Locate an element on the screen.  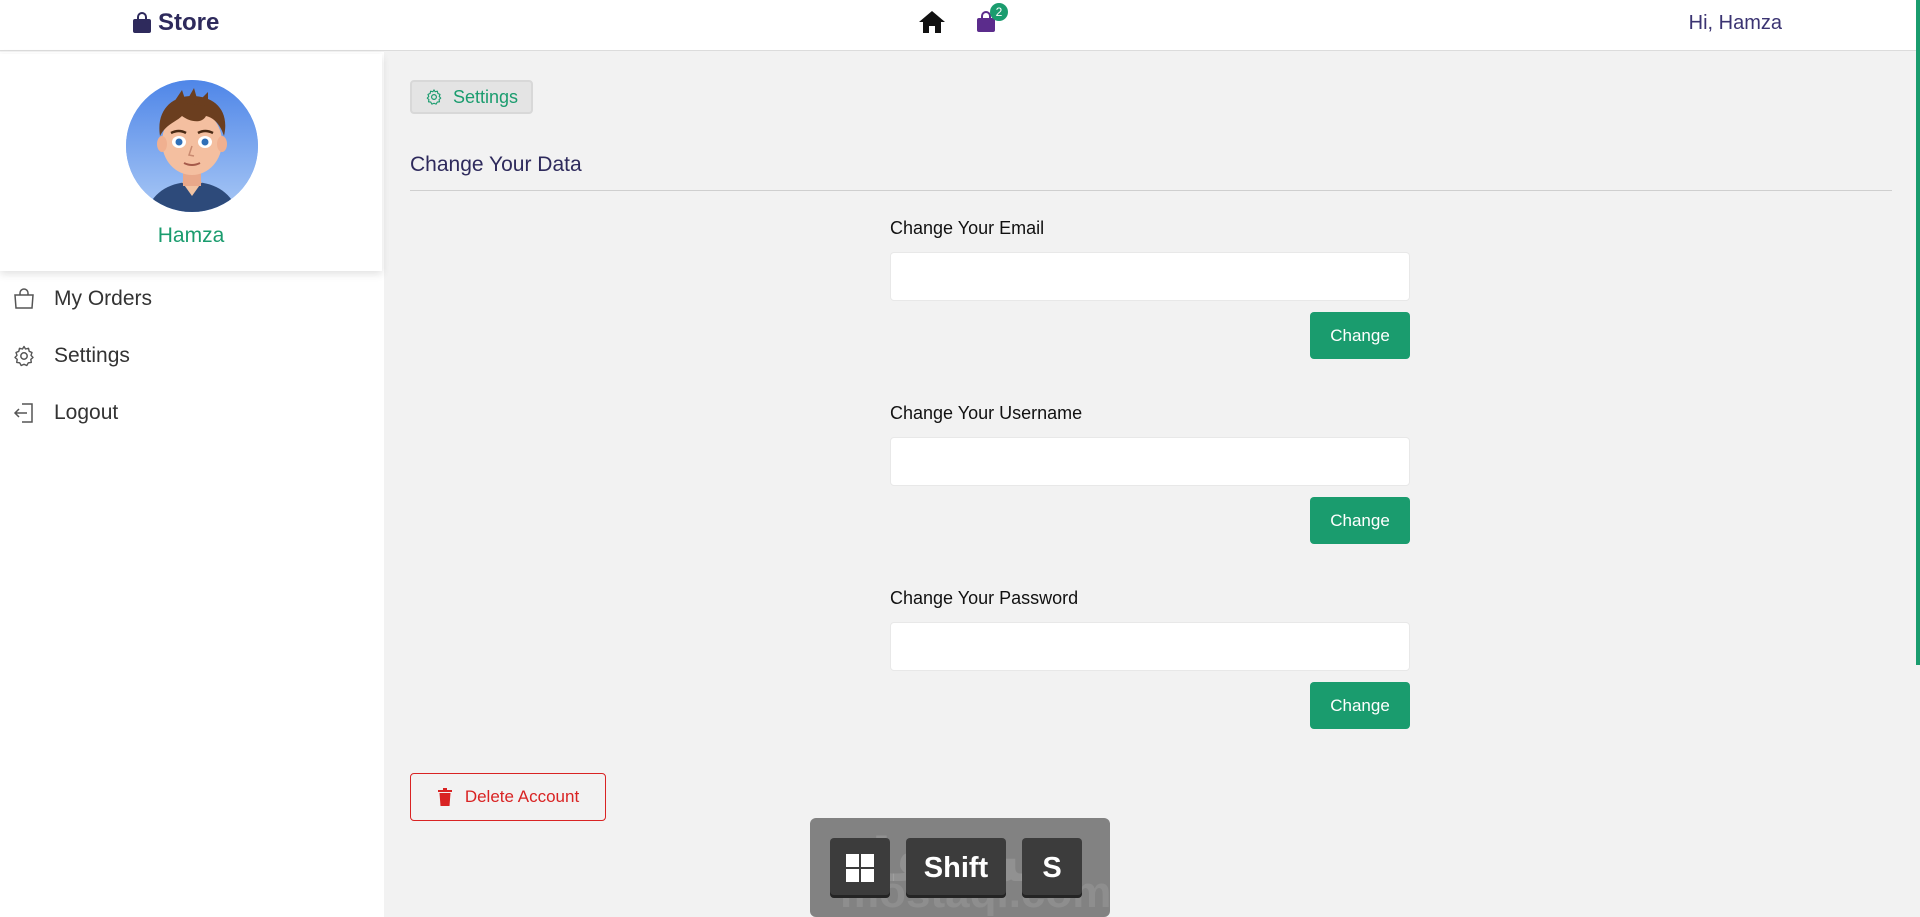
username-label: Change Your Username is located at coordinates (986, 413).